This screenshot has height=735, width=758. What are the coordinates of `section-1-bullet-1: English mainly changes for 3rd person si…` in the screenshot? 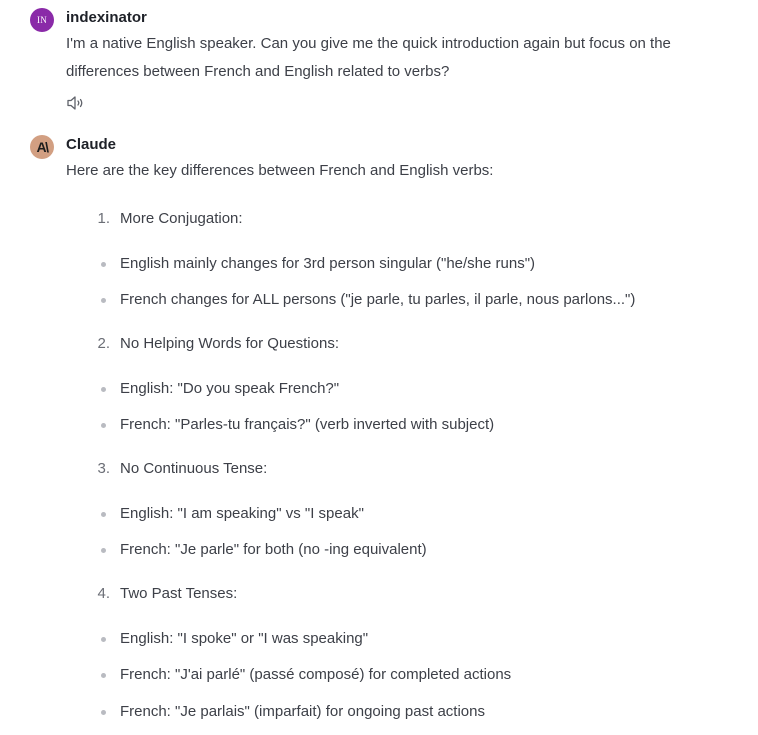 It's located at (328, 263).